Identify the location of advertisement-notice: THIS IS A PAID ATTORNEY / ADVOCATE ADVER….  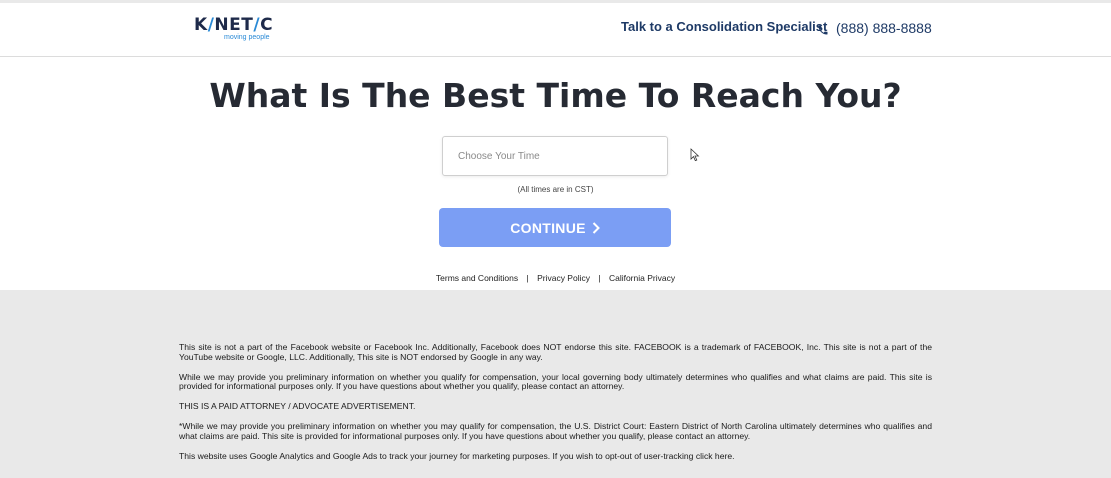
(297, 406).